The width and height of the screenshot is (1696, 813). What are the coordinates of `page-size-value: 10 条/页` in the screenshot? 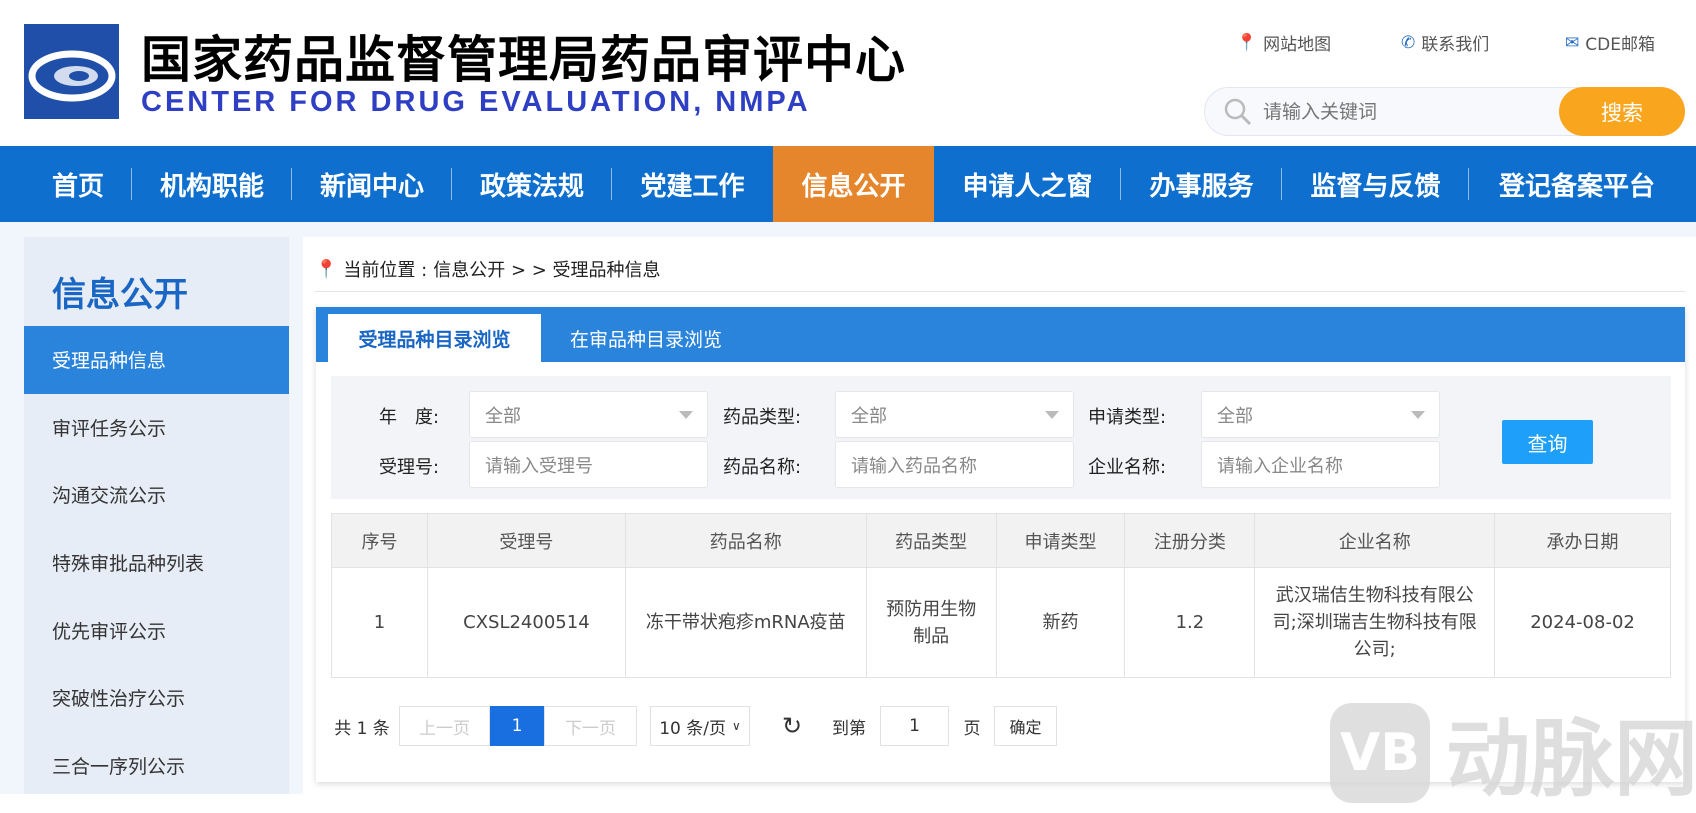 It's located at (692, 728).